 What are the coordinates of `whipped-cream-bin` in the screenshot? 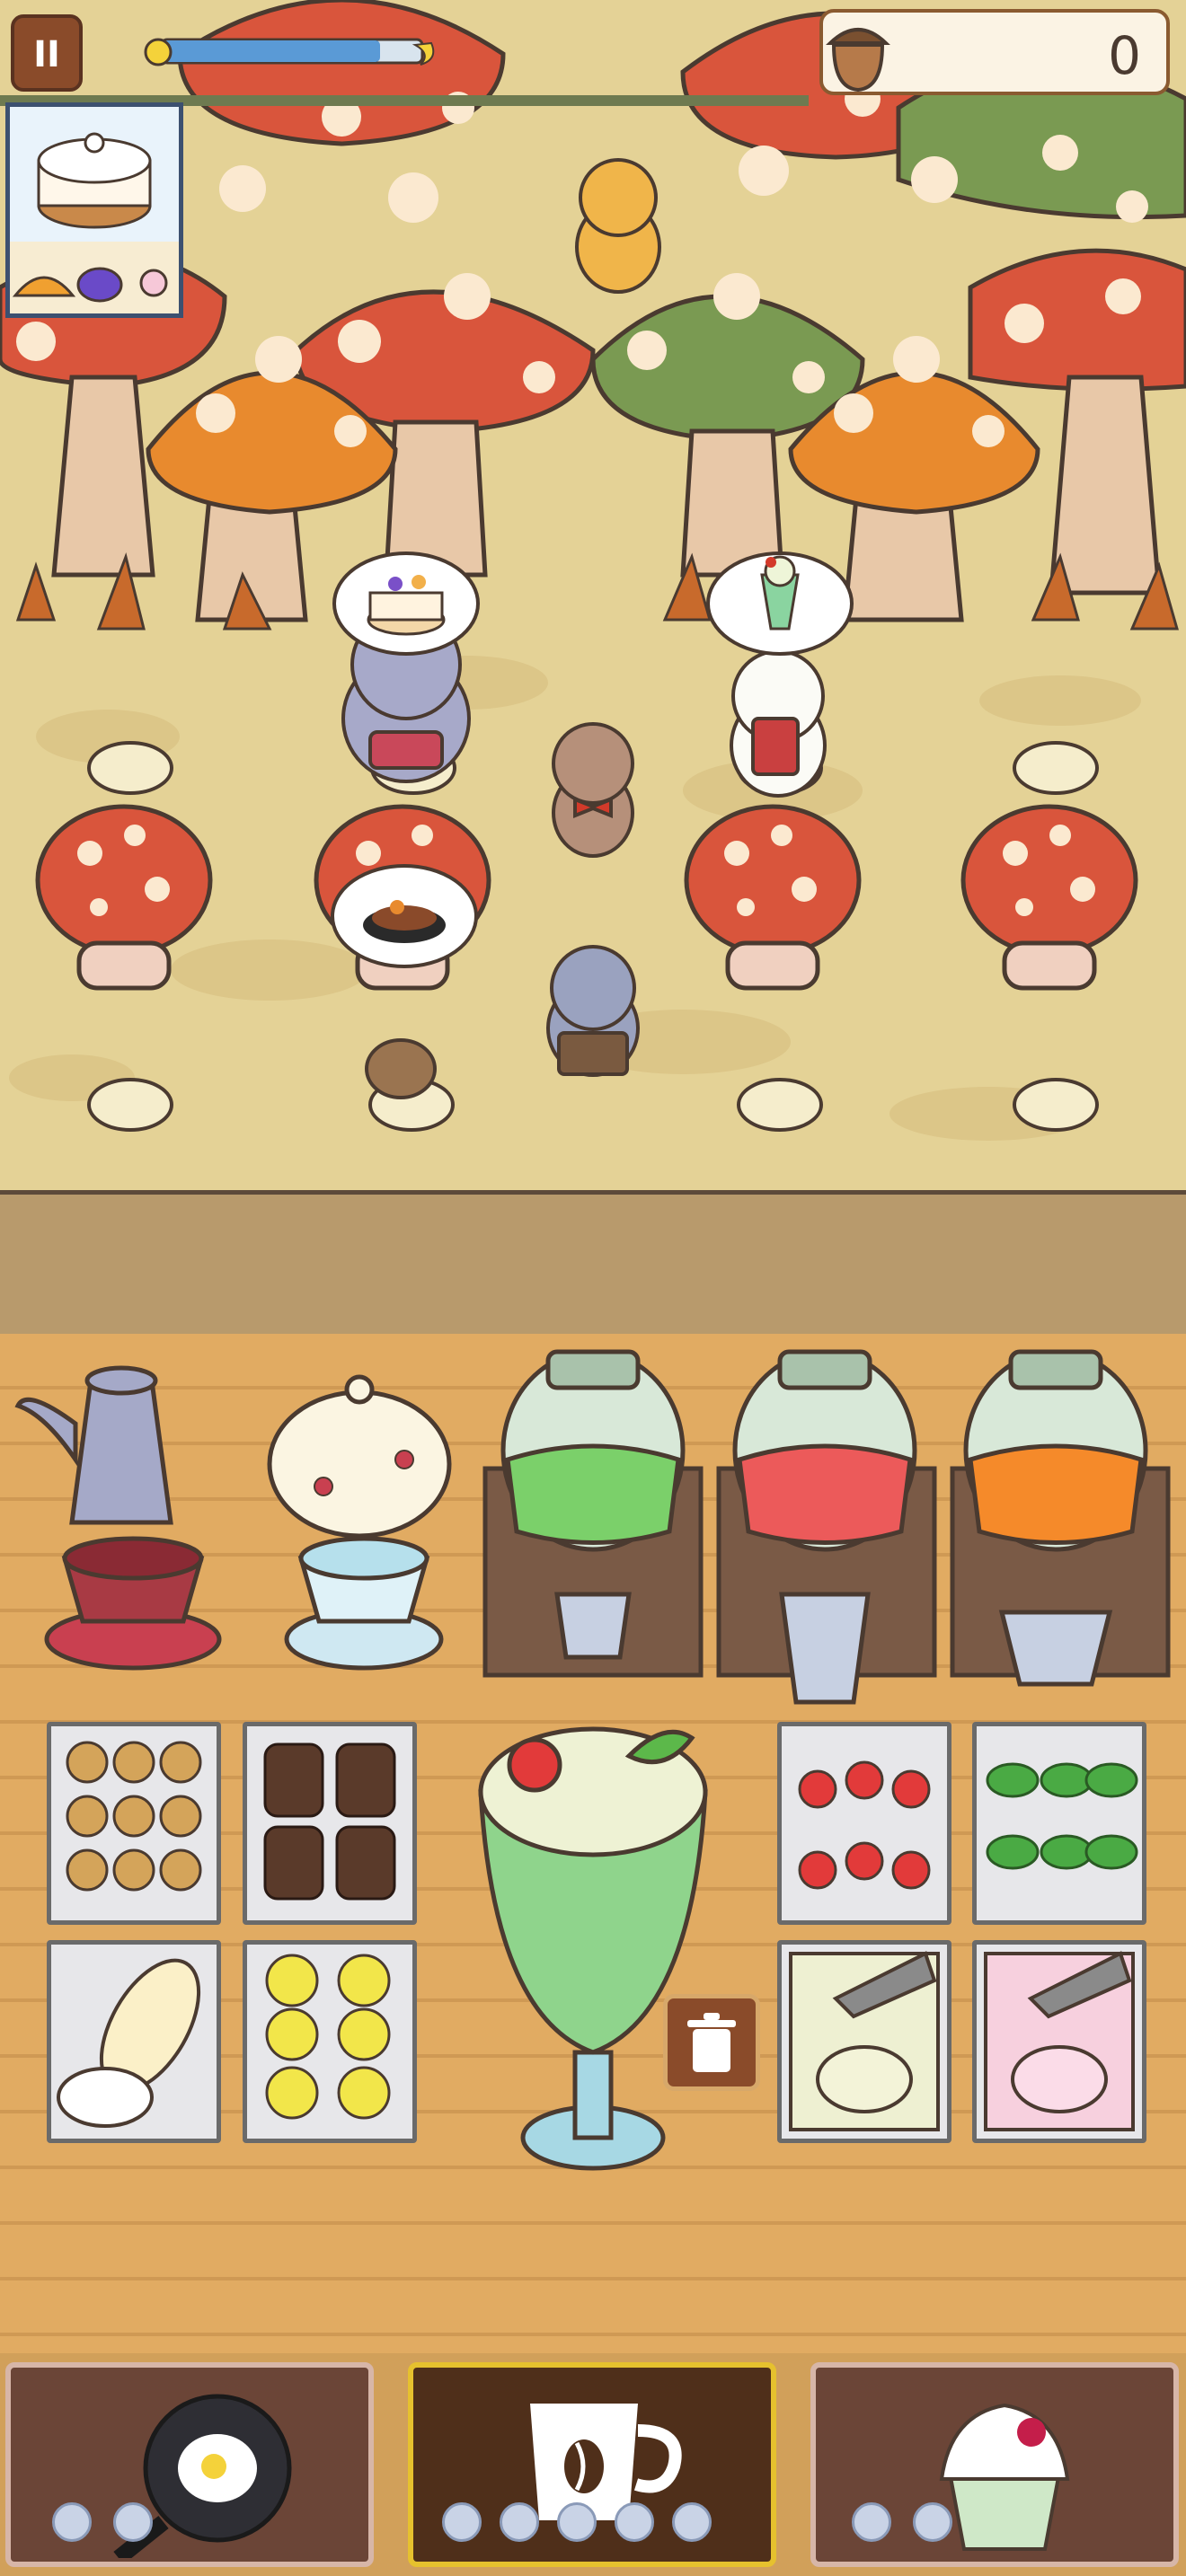 It's located at (134, 2041).